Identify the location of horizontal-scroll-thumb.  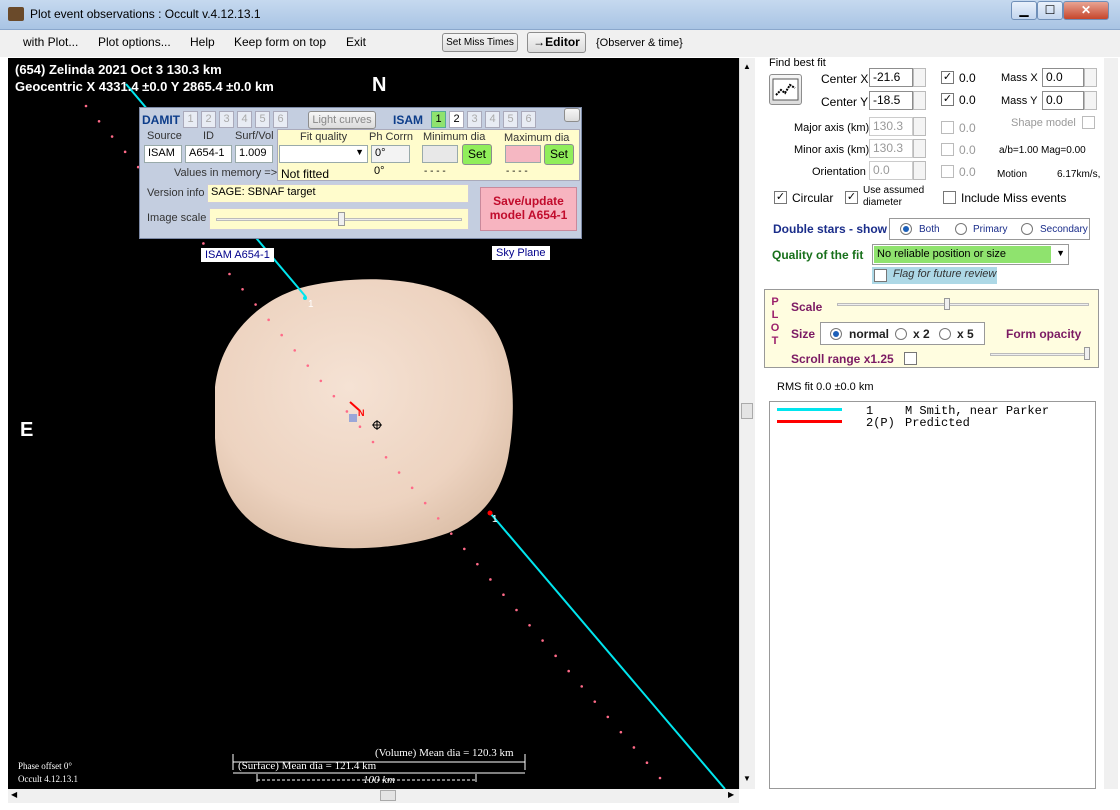
(388, 795).